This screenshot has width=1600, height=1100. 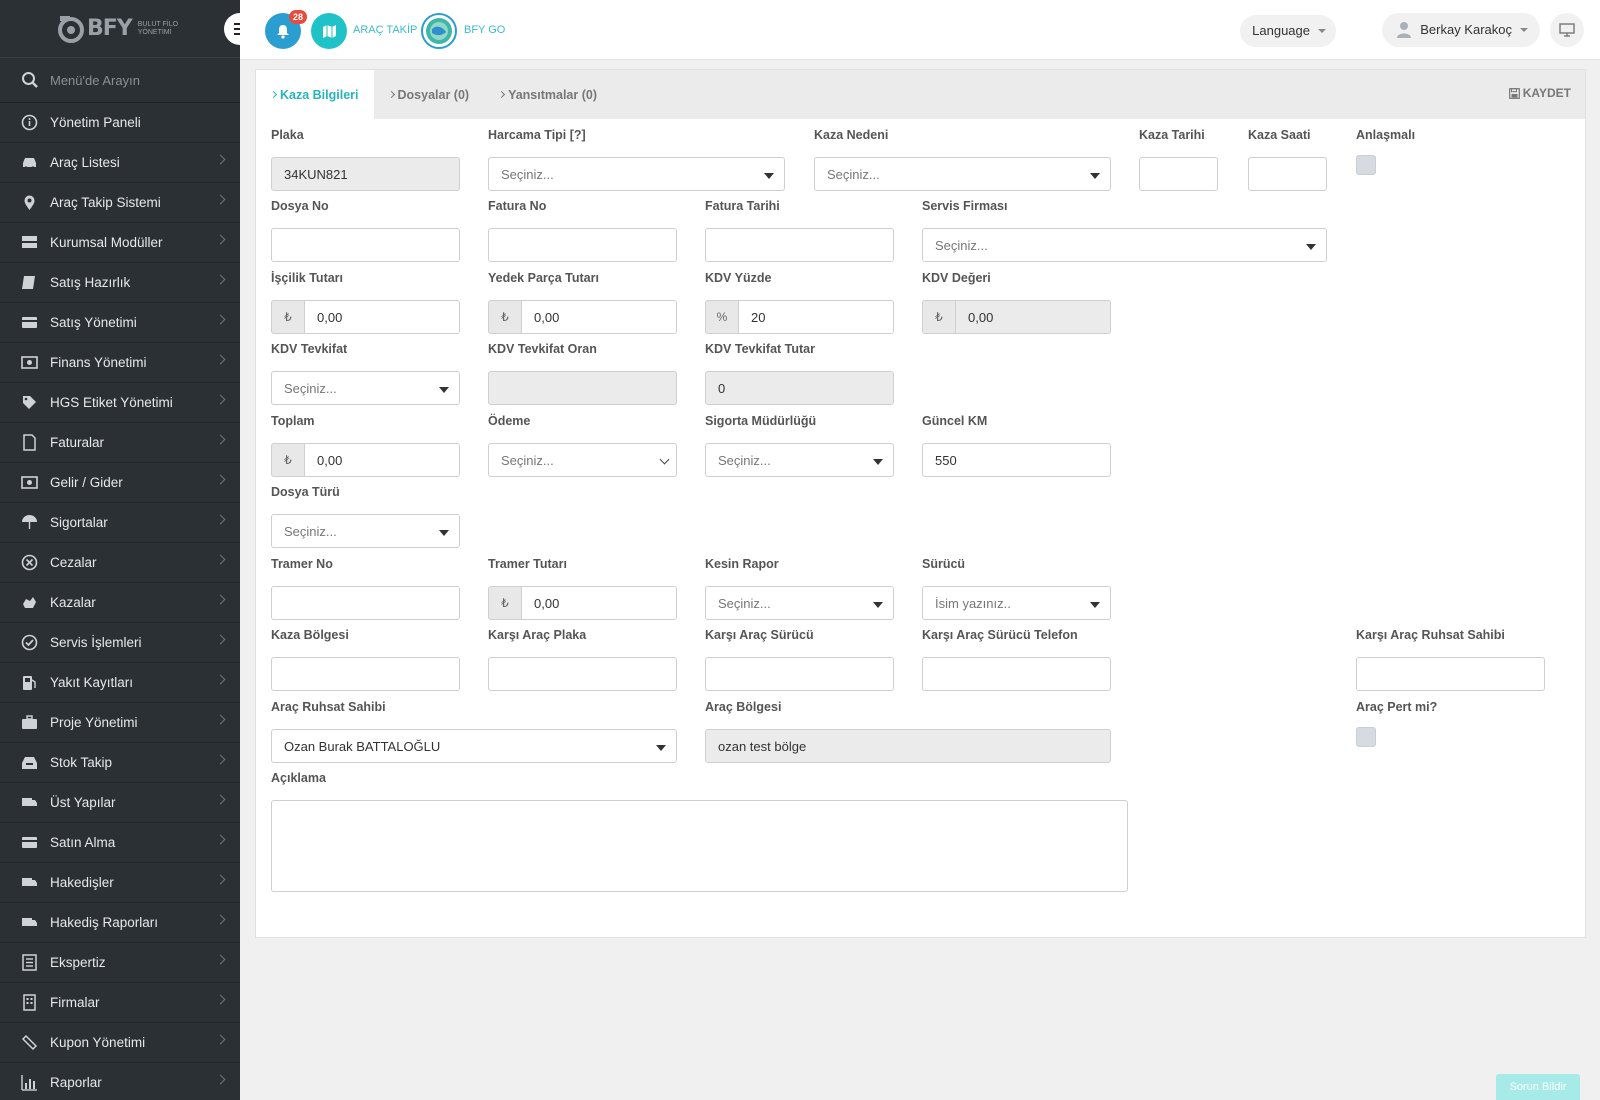 What do you see at coordinates (120, 883) in the screenshot?
I see `sidebar-item-hakedişler: Hakedişler` at bounding box center [120, 883].